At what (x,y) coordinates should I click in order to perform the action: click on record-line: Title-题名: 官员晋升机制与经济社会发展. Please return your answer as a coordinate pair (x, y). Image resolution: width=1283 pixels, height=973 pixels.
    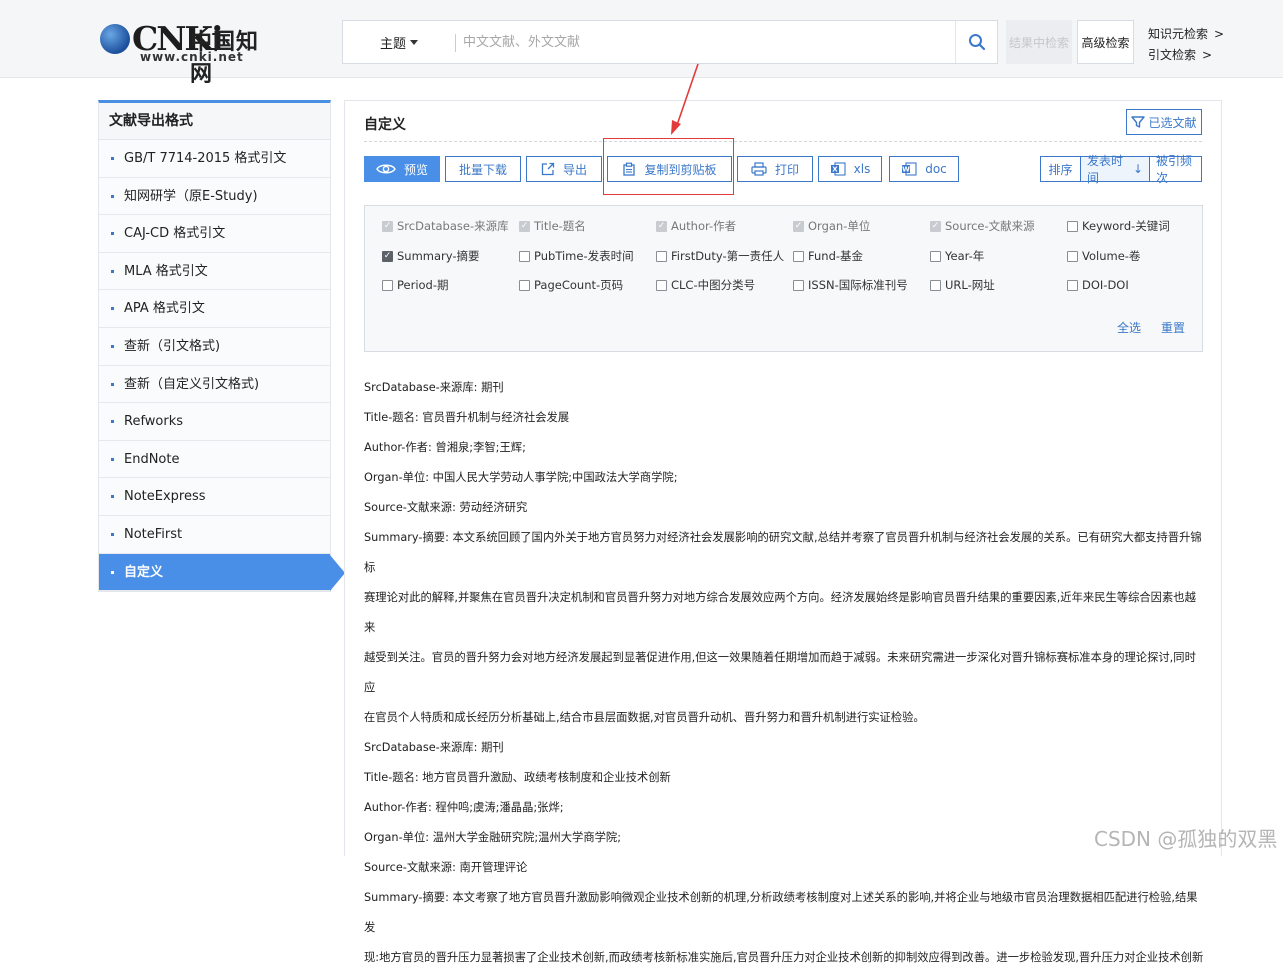
    Looking at the image, I should click on (467, 417).